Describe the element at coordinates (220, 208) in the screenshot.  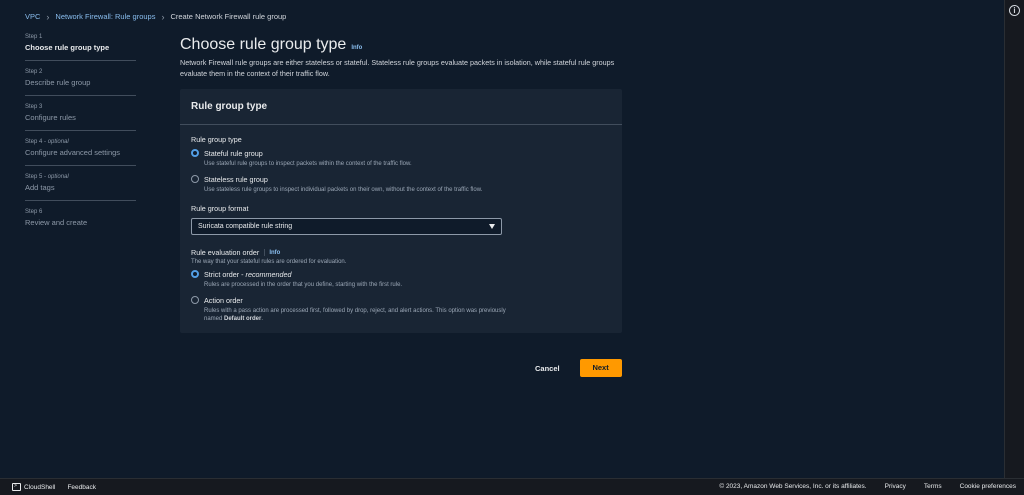
I see `rule-group-format-label: Rule group format` at that location.